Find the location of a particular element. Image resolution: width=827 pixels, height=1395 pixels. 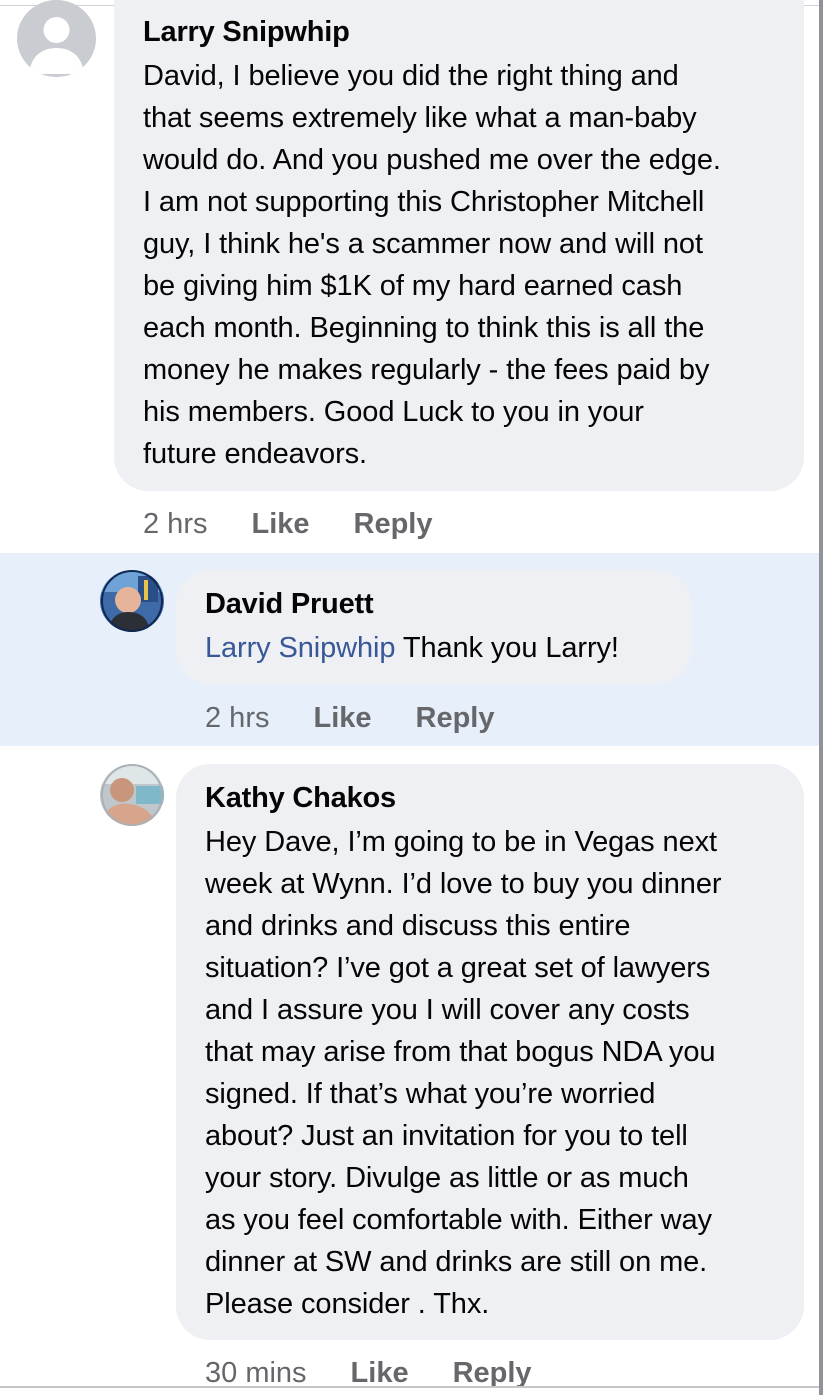

comment-text-line: as you feel comfortable with. Either way is located at coordinates (458, 1220).